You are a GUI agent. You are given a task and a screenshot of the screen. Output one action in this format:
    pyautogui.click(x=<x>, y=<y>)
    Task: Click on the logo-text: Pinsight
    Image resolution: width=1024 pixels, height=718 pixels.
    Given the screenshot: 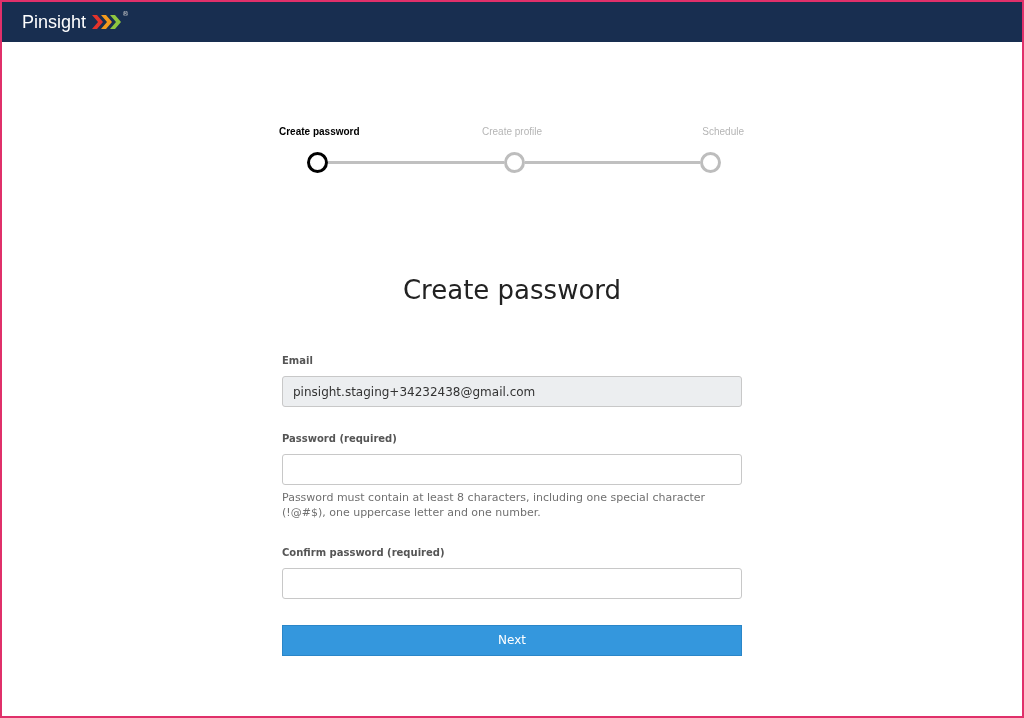 What is the action you would take?
    pyautogui.click(x=54, y=22)
    